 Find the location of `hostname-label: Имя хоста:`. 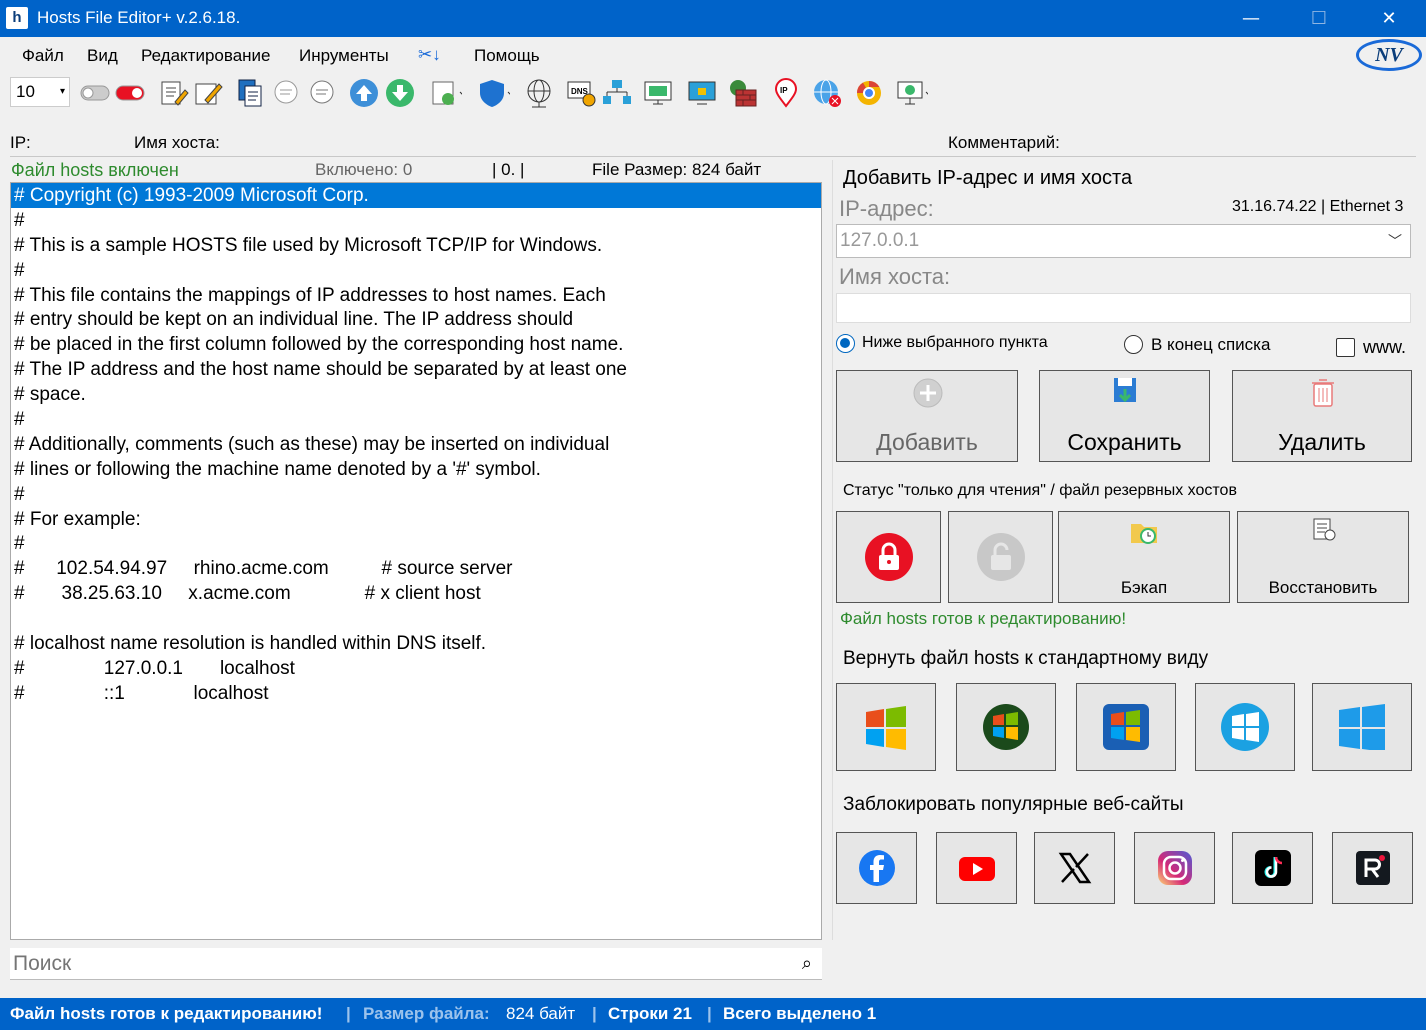

hostname-label: Имя хоста: is located at coordinates (895, 276).